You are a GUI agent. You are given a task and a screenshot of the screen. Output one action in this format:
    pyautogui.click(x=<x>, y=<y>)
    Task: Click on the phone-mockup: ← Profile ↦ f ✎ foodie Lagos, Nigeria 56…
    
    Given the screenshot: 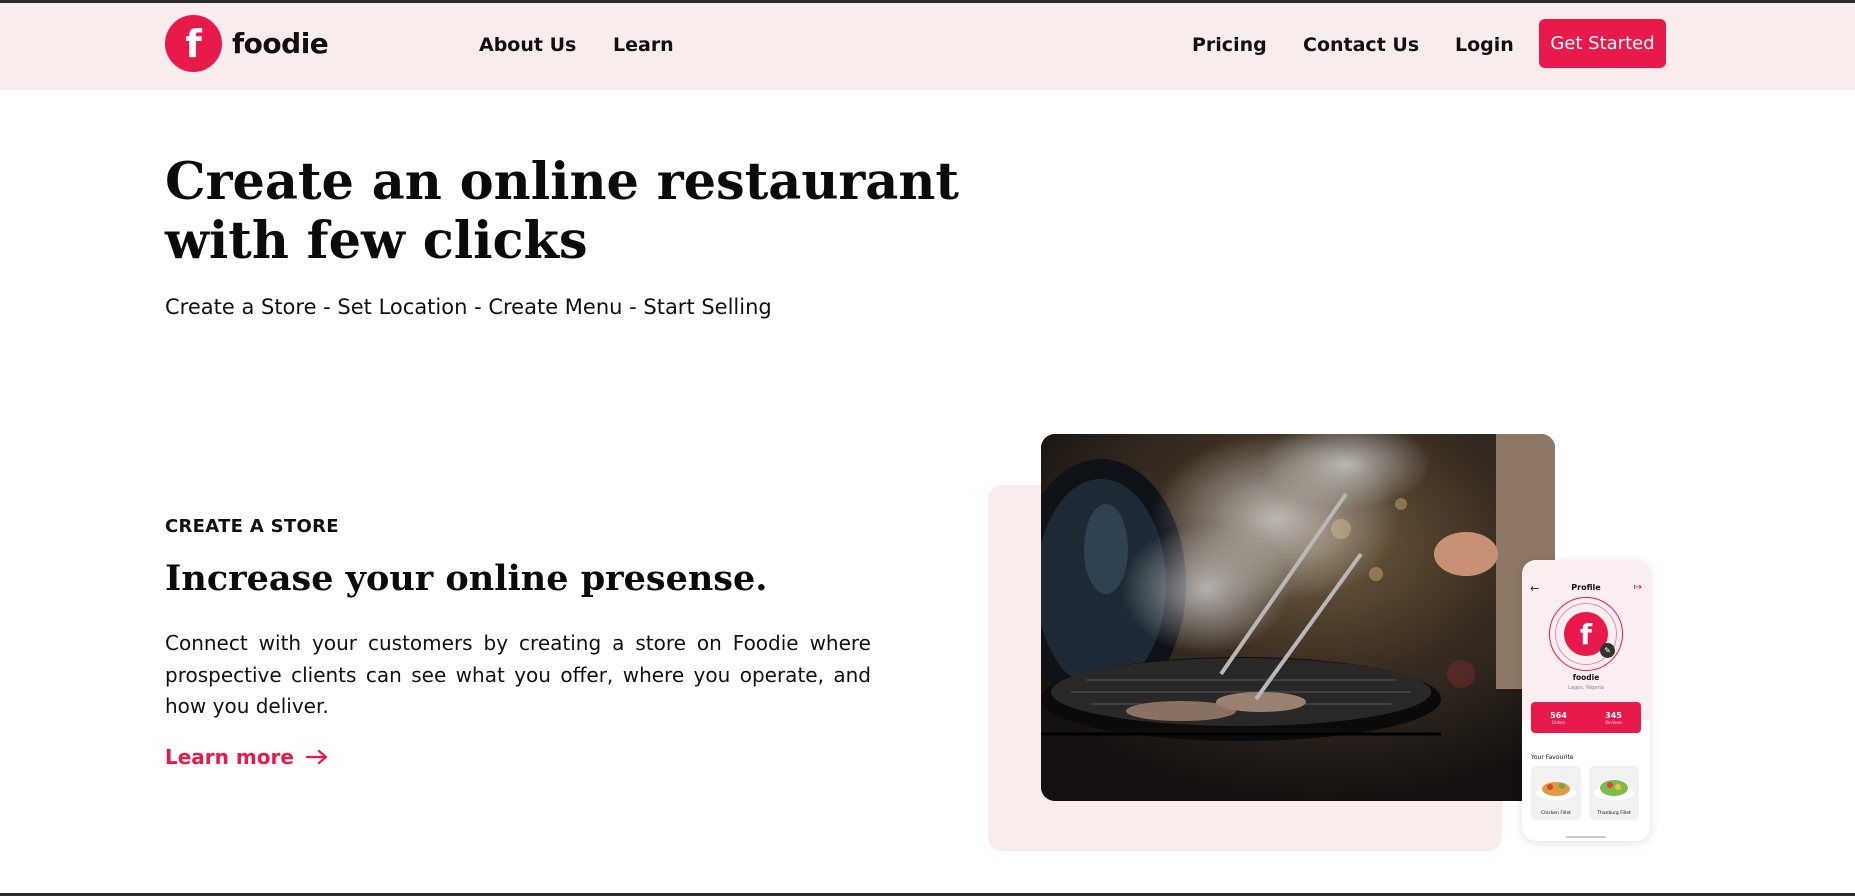 What is the action you would take?
    pyautogui.click(x=1586, y=700)
    